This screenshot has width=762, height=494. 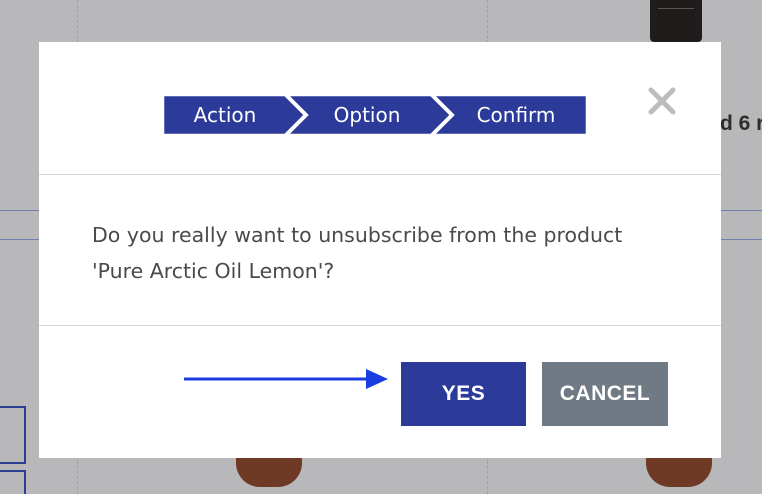 What do you see at coordinates (741, 123) in the screenshot?
I see `background-product-title: d 6 r` at bounding box center [741, 123].